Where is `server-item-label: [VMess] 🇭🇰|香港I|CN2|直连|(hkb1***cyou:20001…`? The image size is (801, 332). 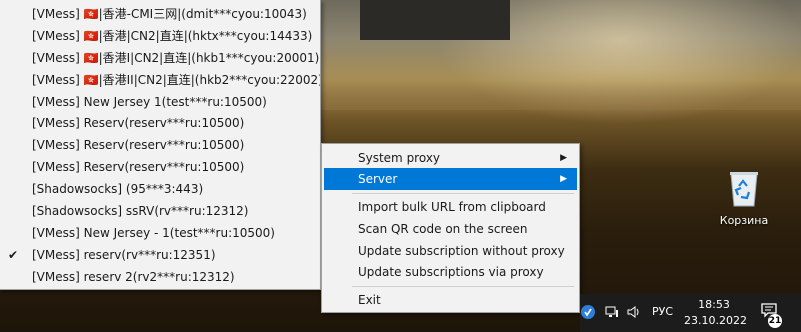 server-item-label: [VMess] 🇭🇰|香港I|CN2|直连|(hkb1***cyou:20001… is located at coordinates (176, 57).